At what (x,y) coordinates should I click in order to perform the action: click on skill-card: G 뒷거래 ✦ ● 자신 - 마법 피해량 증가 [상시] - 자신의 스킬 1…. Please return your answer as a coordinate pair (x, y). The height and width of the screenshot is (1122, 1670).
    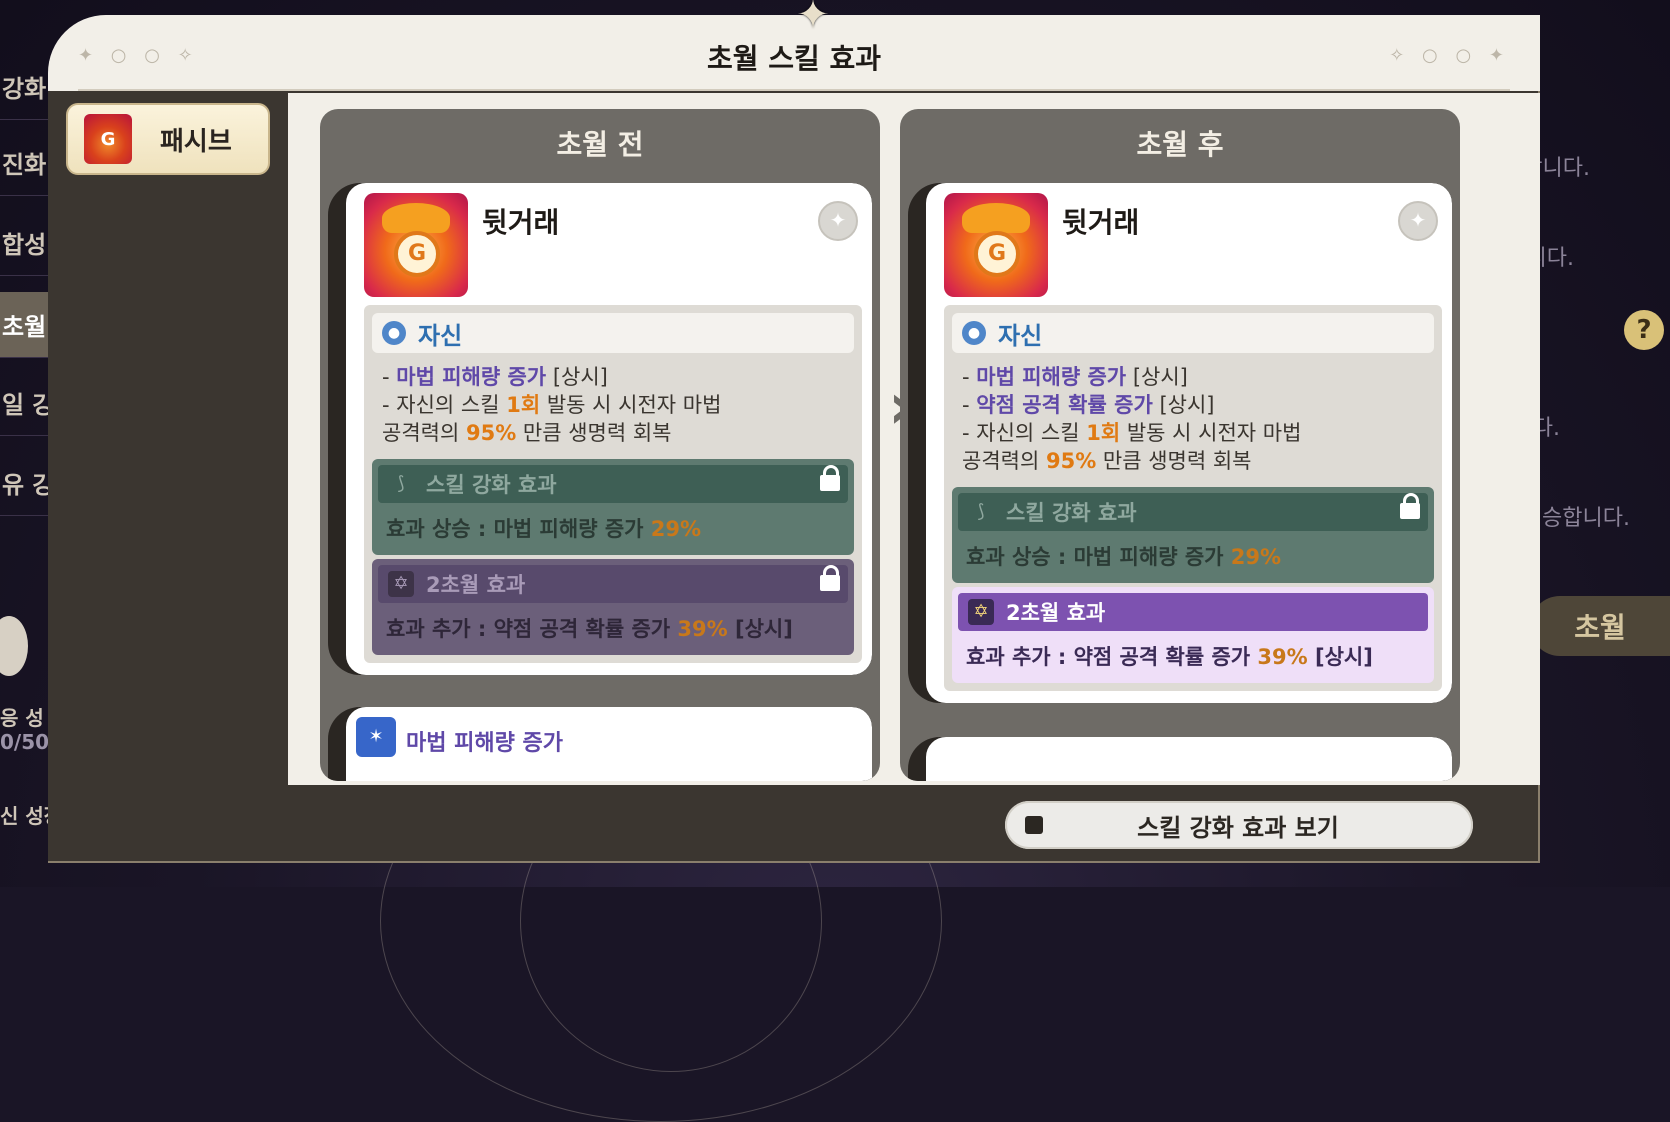
    Looking at the image, I should click on (600, 429).